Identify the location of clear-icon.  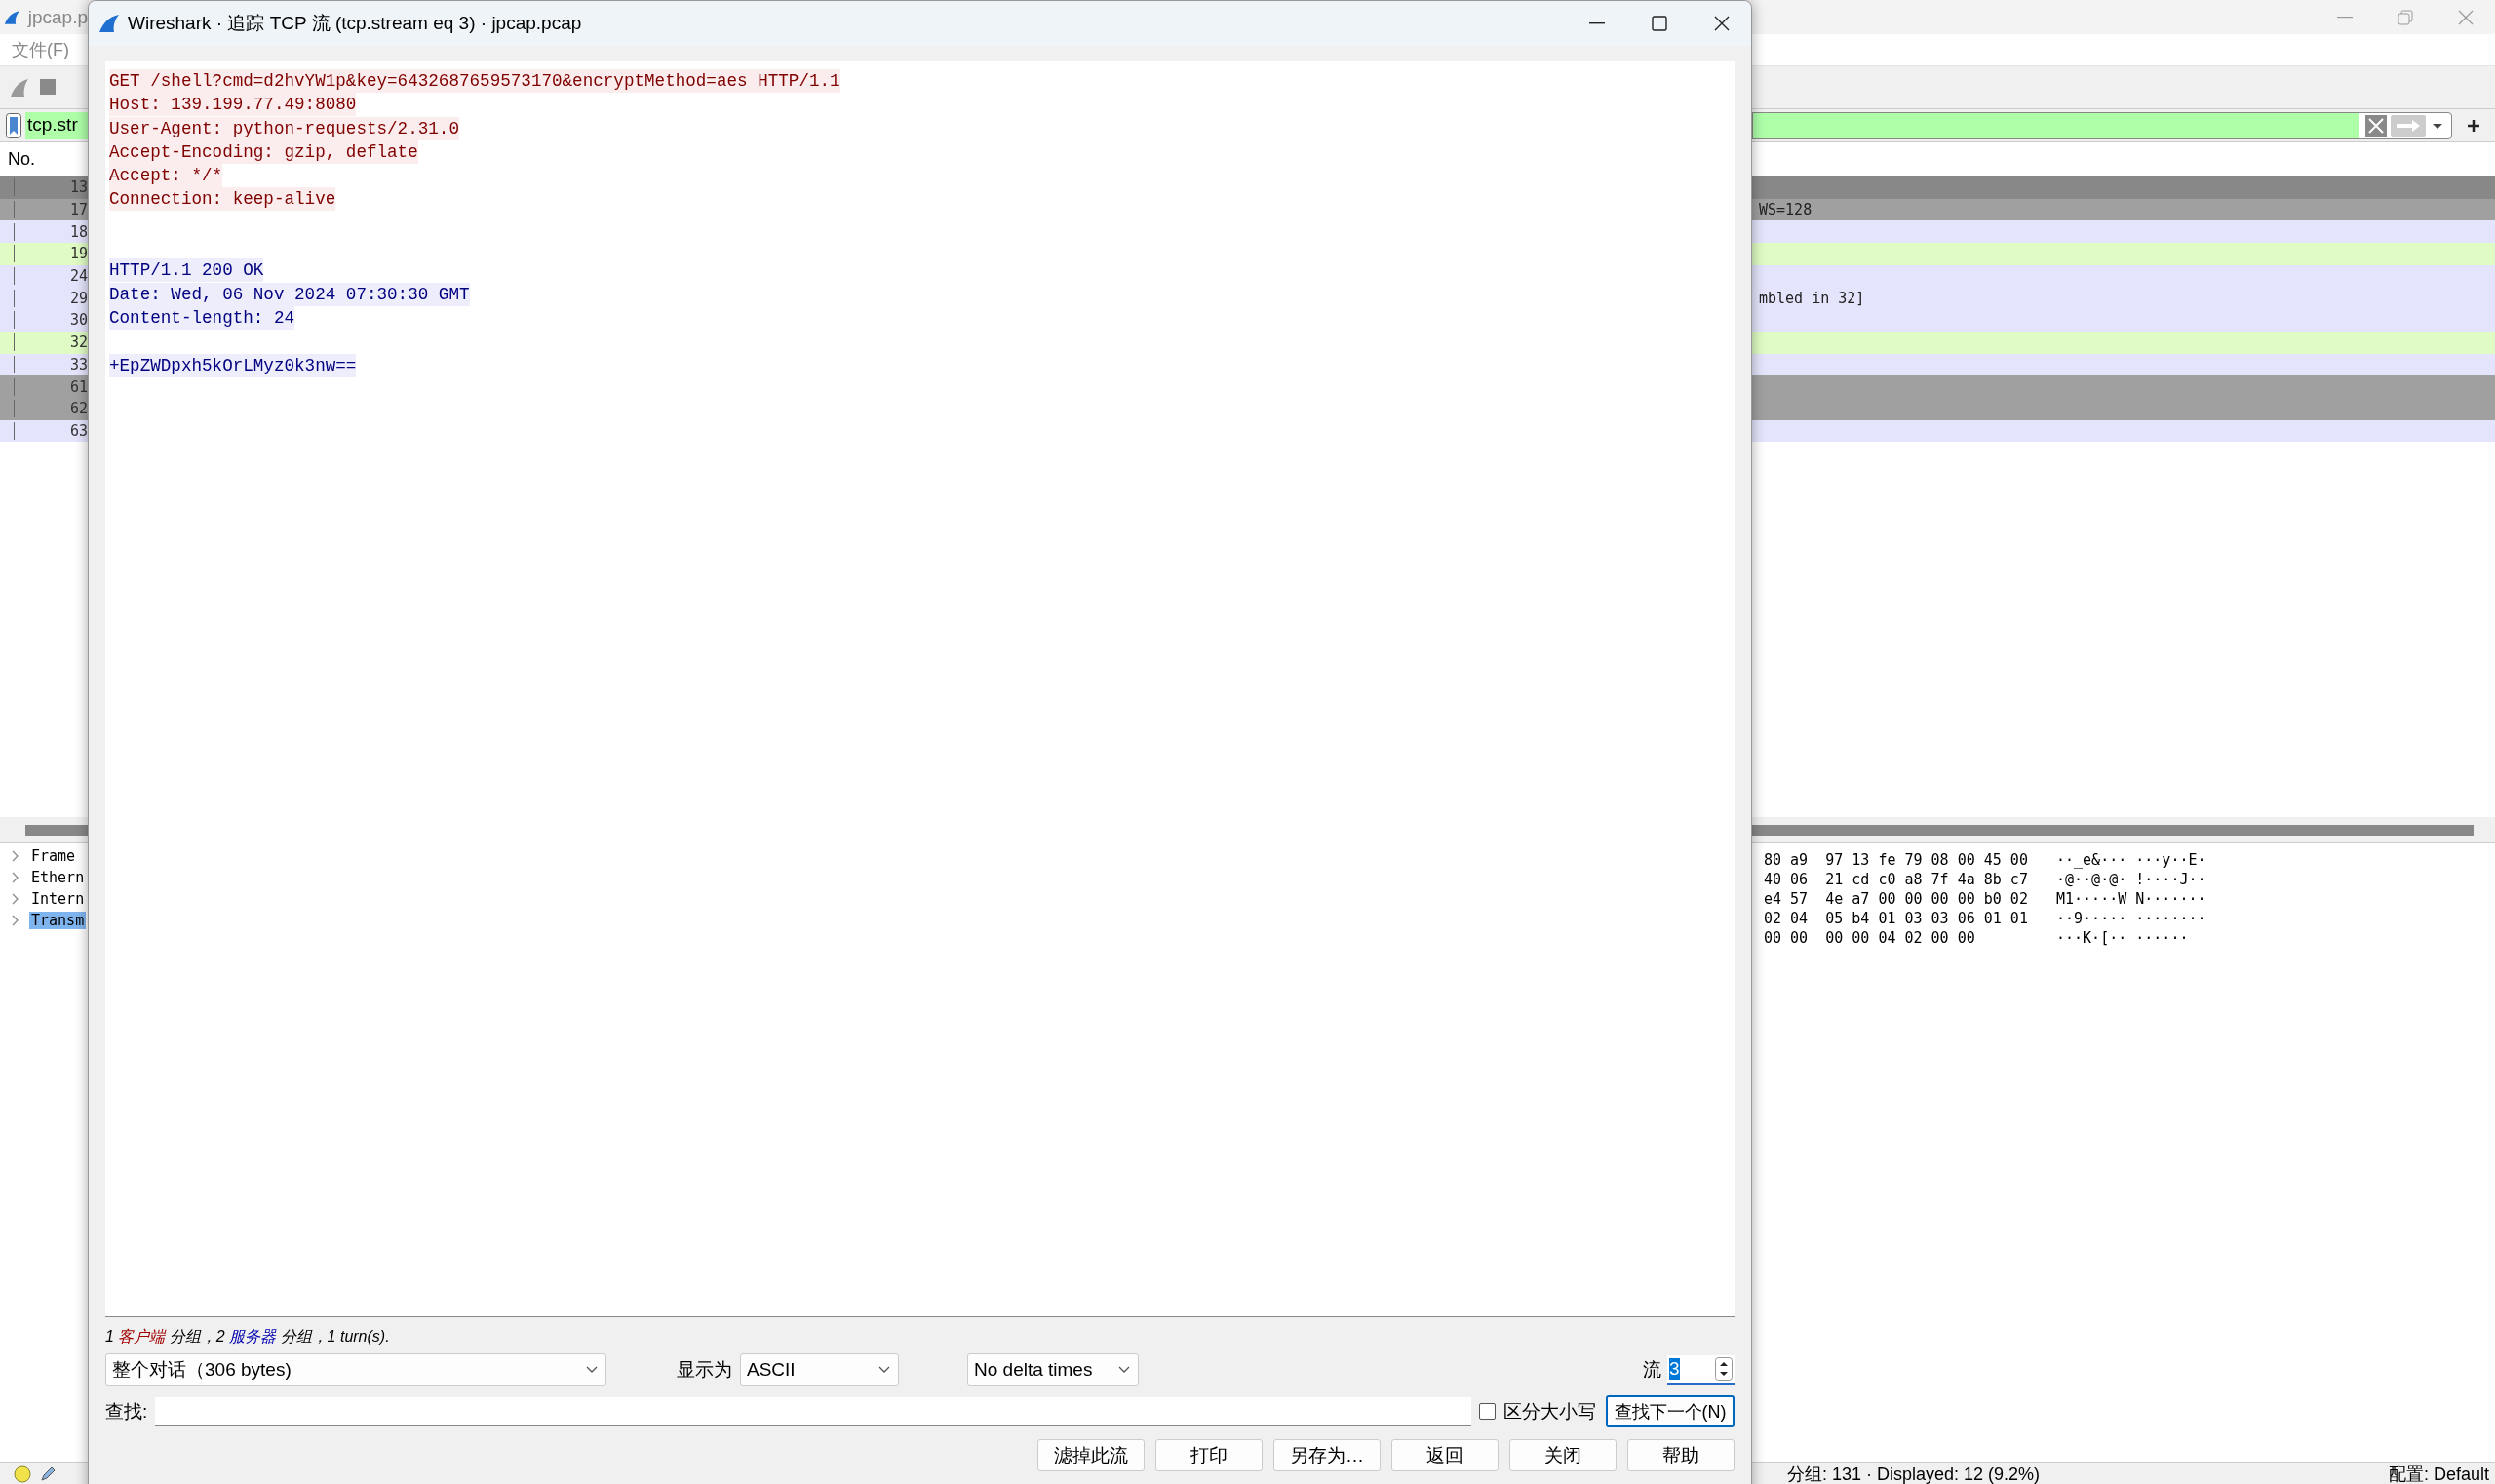
(2376, 125).